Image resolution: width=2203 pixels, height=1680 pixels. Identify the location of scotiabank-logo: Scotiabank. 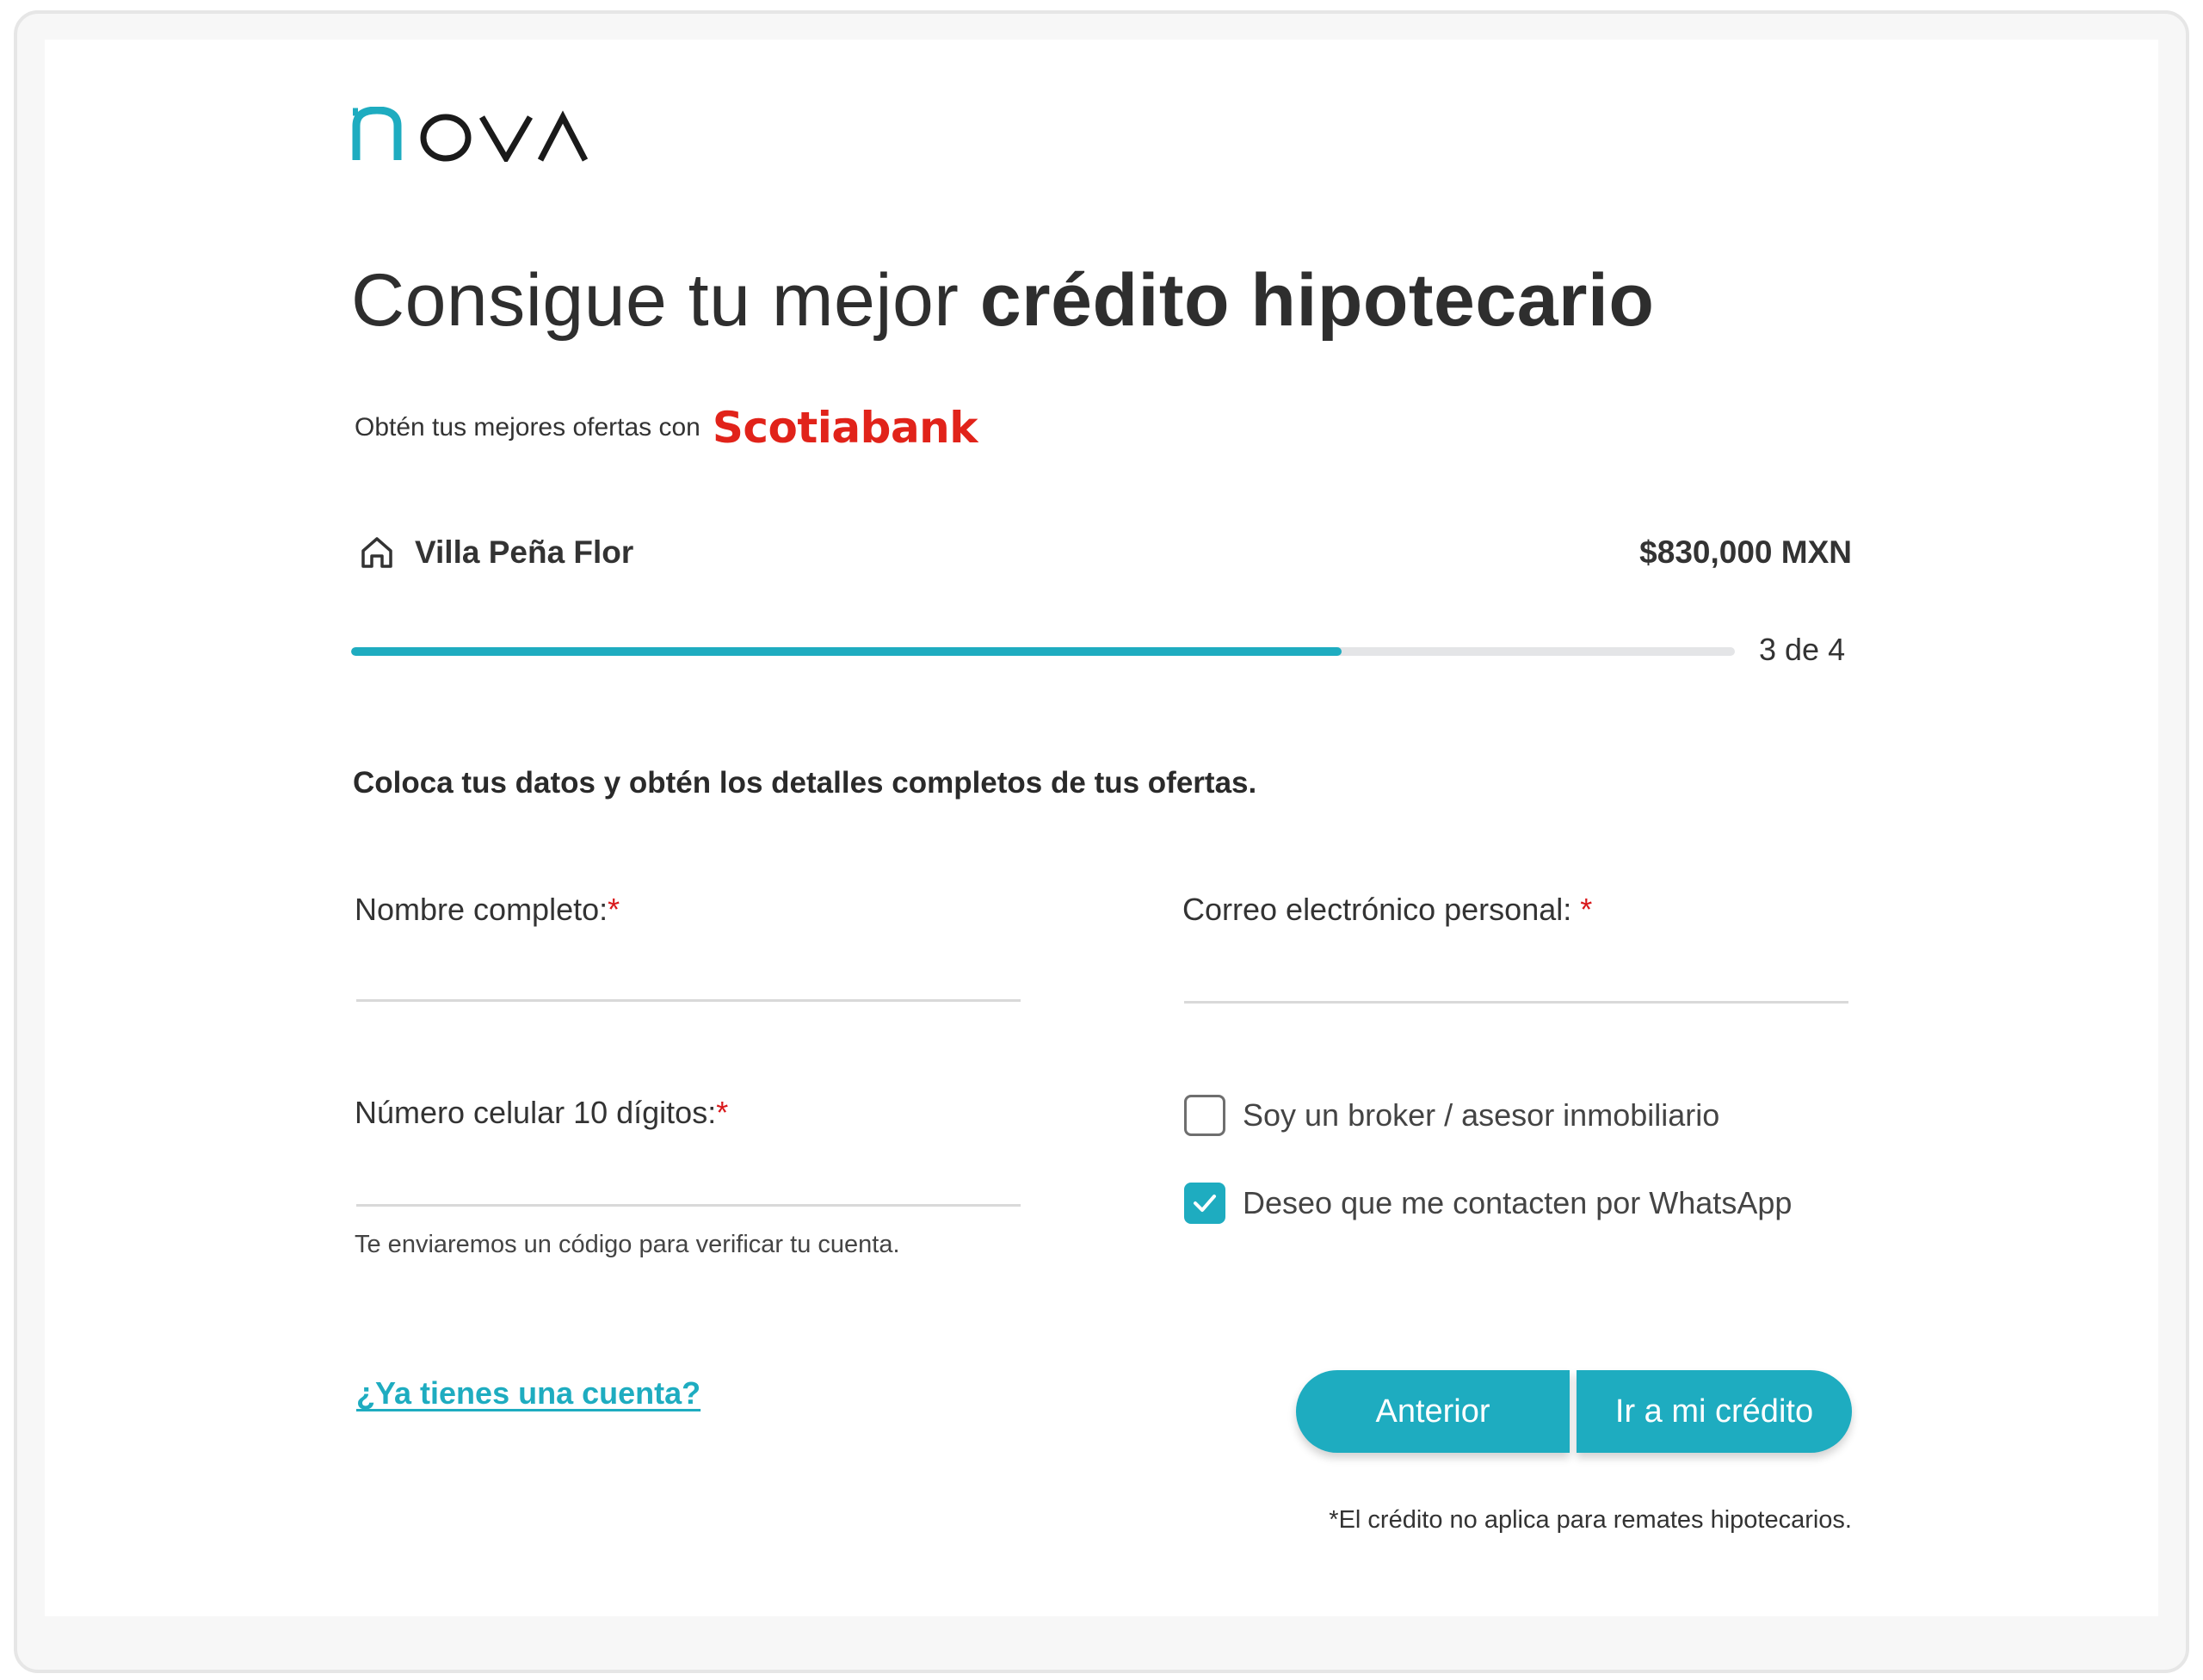
(845, 428).